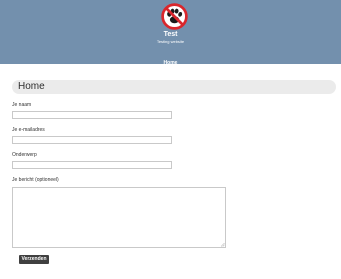  Describe the element at coordinates (174, 16) in the screenshot. I see `paw-prohibited-icon` at that location.